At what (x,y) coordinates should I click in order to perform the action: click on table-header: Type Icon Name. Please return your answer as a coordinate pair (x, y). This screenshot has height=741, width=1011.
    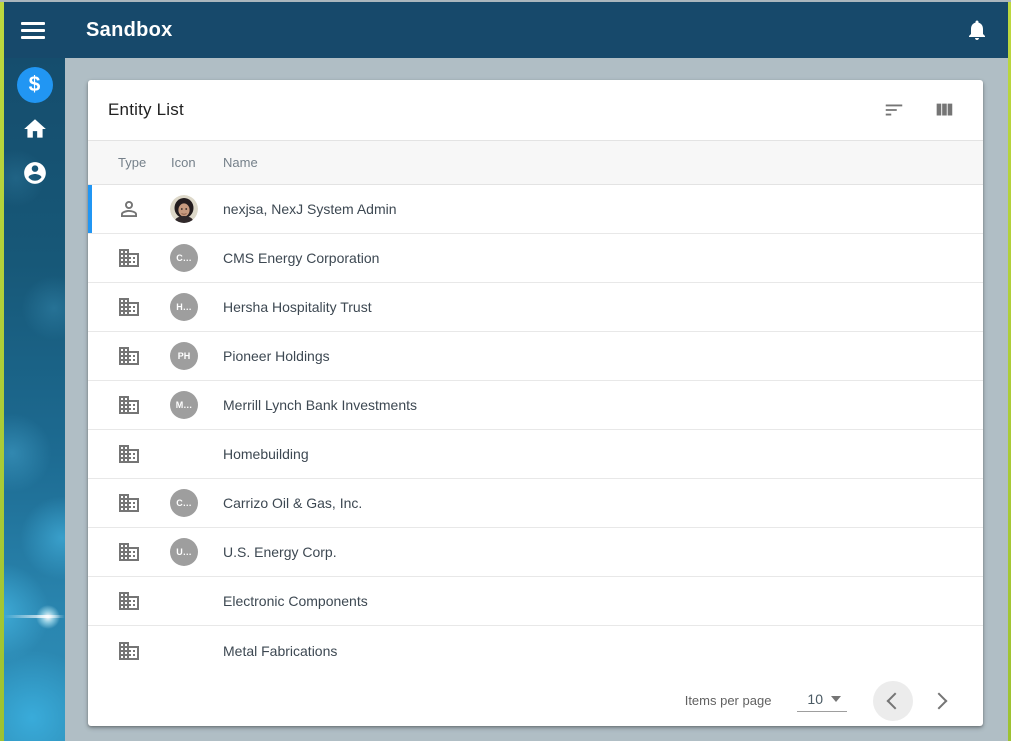
    Looking at the image, I should click on (535, 162).